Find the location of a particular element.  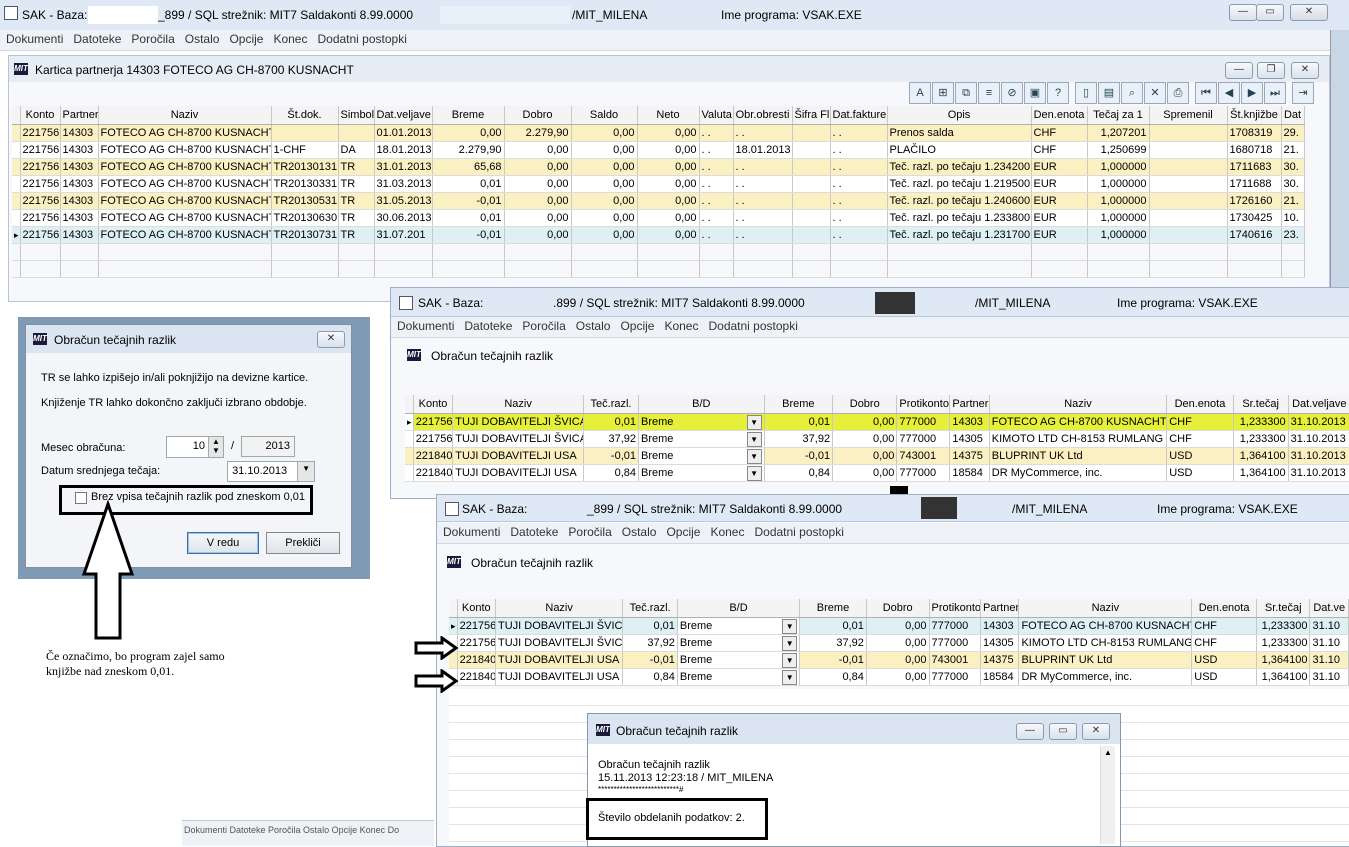

window3-col-header: Naziv is located at coordinates (1105, 608).